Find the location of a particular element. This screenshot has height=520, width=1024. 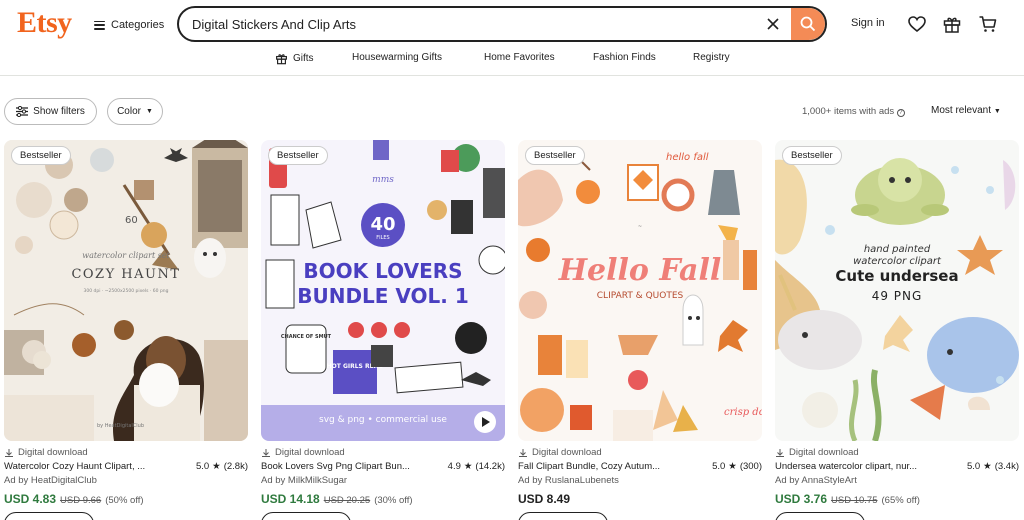

close-icon is located at coordinates (773, 24).